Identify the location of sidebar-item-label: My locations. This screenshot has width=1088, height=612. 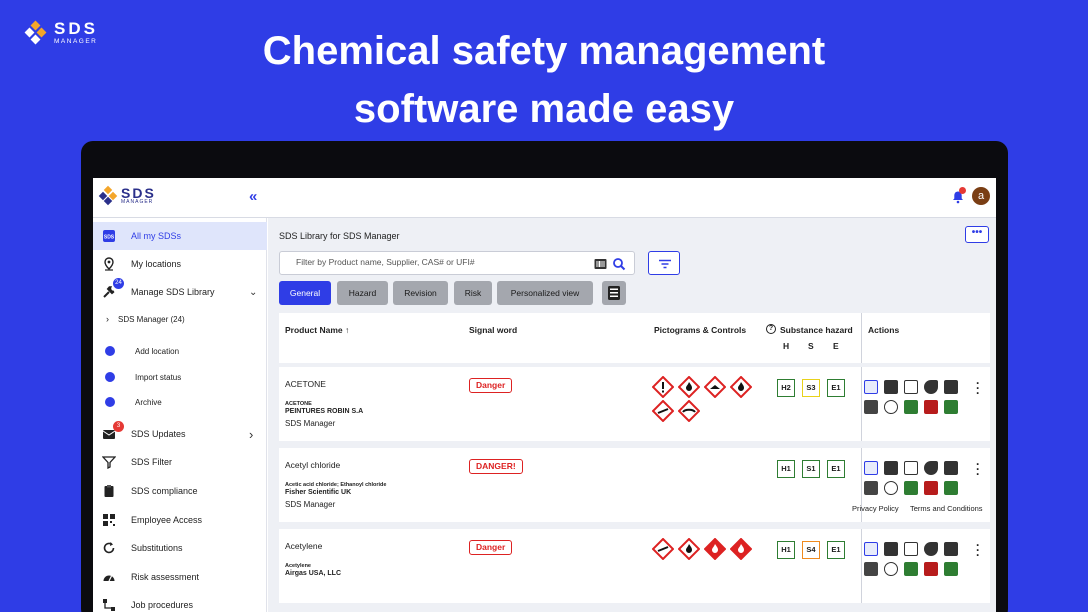
(156, 264).